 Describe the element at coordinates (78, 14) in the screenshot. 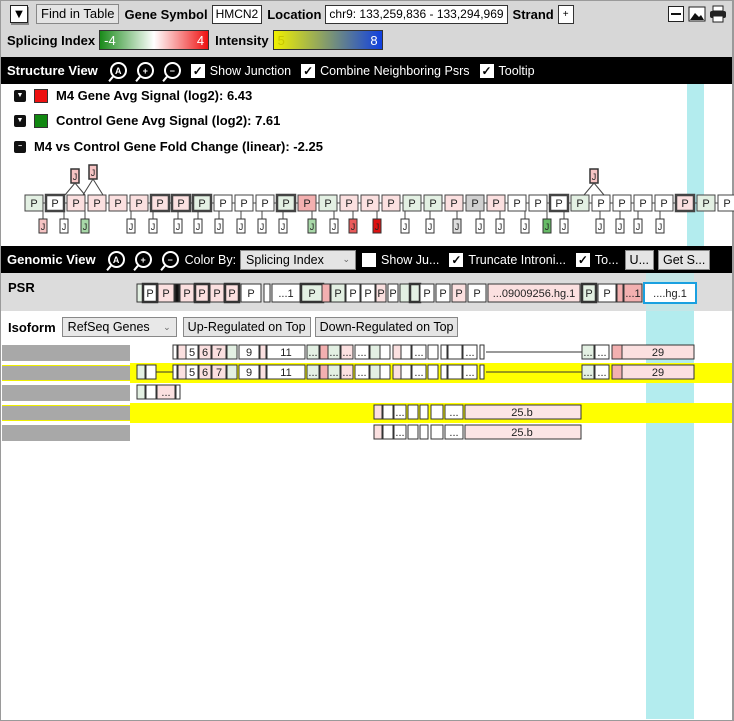

I see `find-in-table-button: Find in Table` at that location.